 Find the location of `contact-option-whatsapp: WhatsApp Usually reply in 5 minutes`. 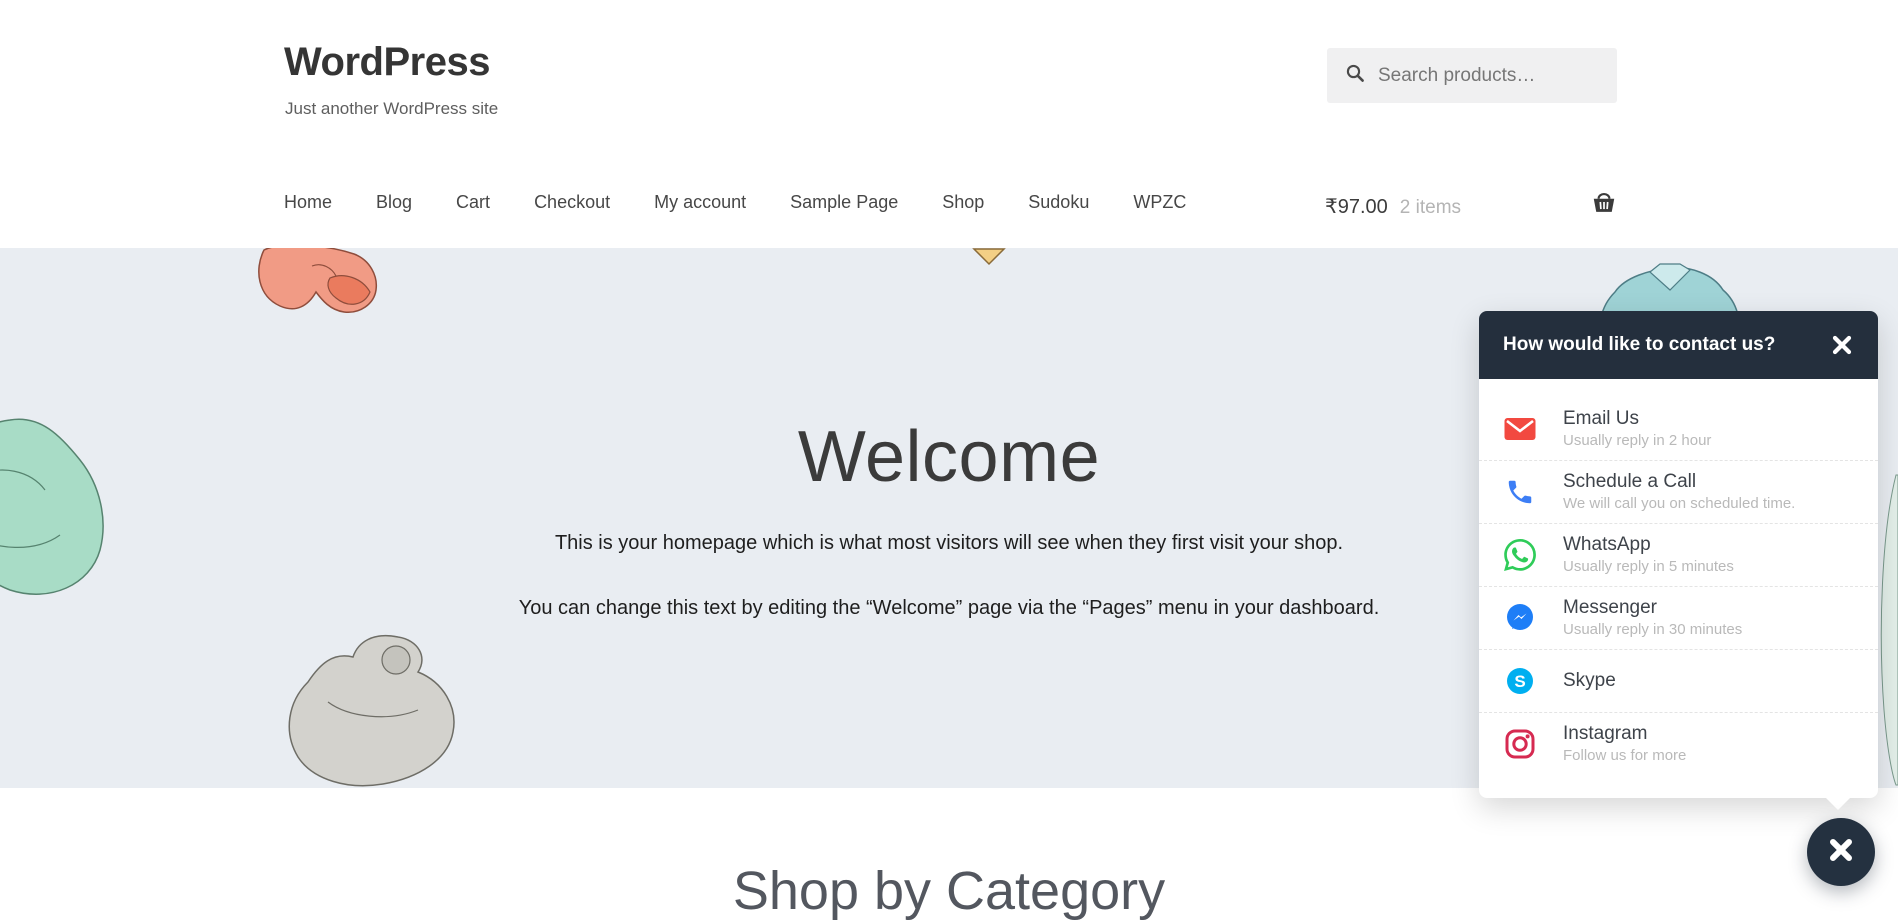

contact-option-whatsapp: WhatsApp Usually reply in 5 minutes is located at coordinates (1678, 554).